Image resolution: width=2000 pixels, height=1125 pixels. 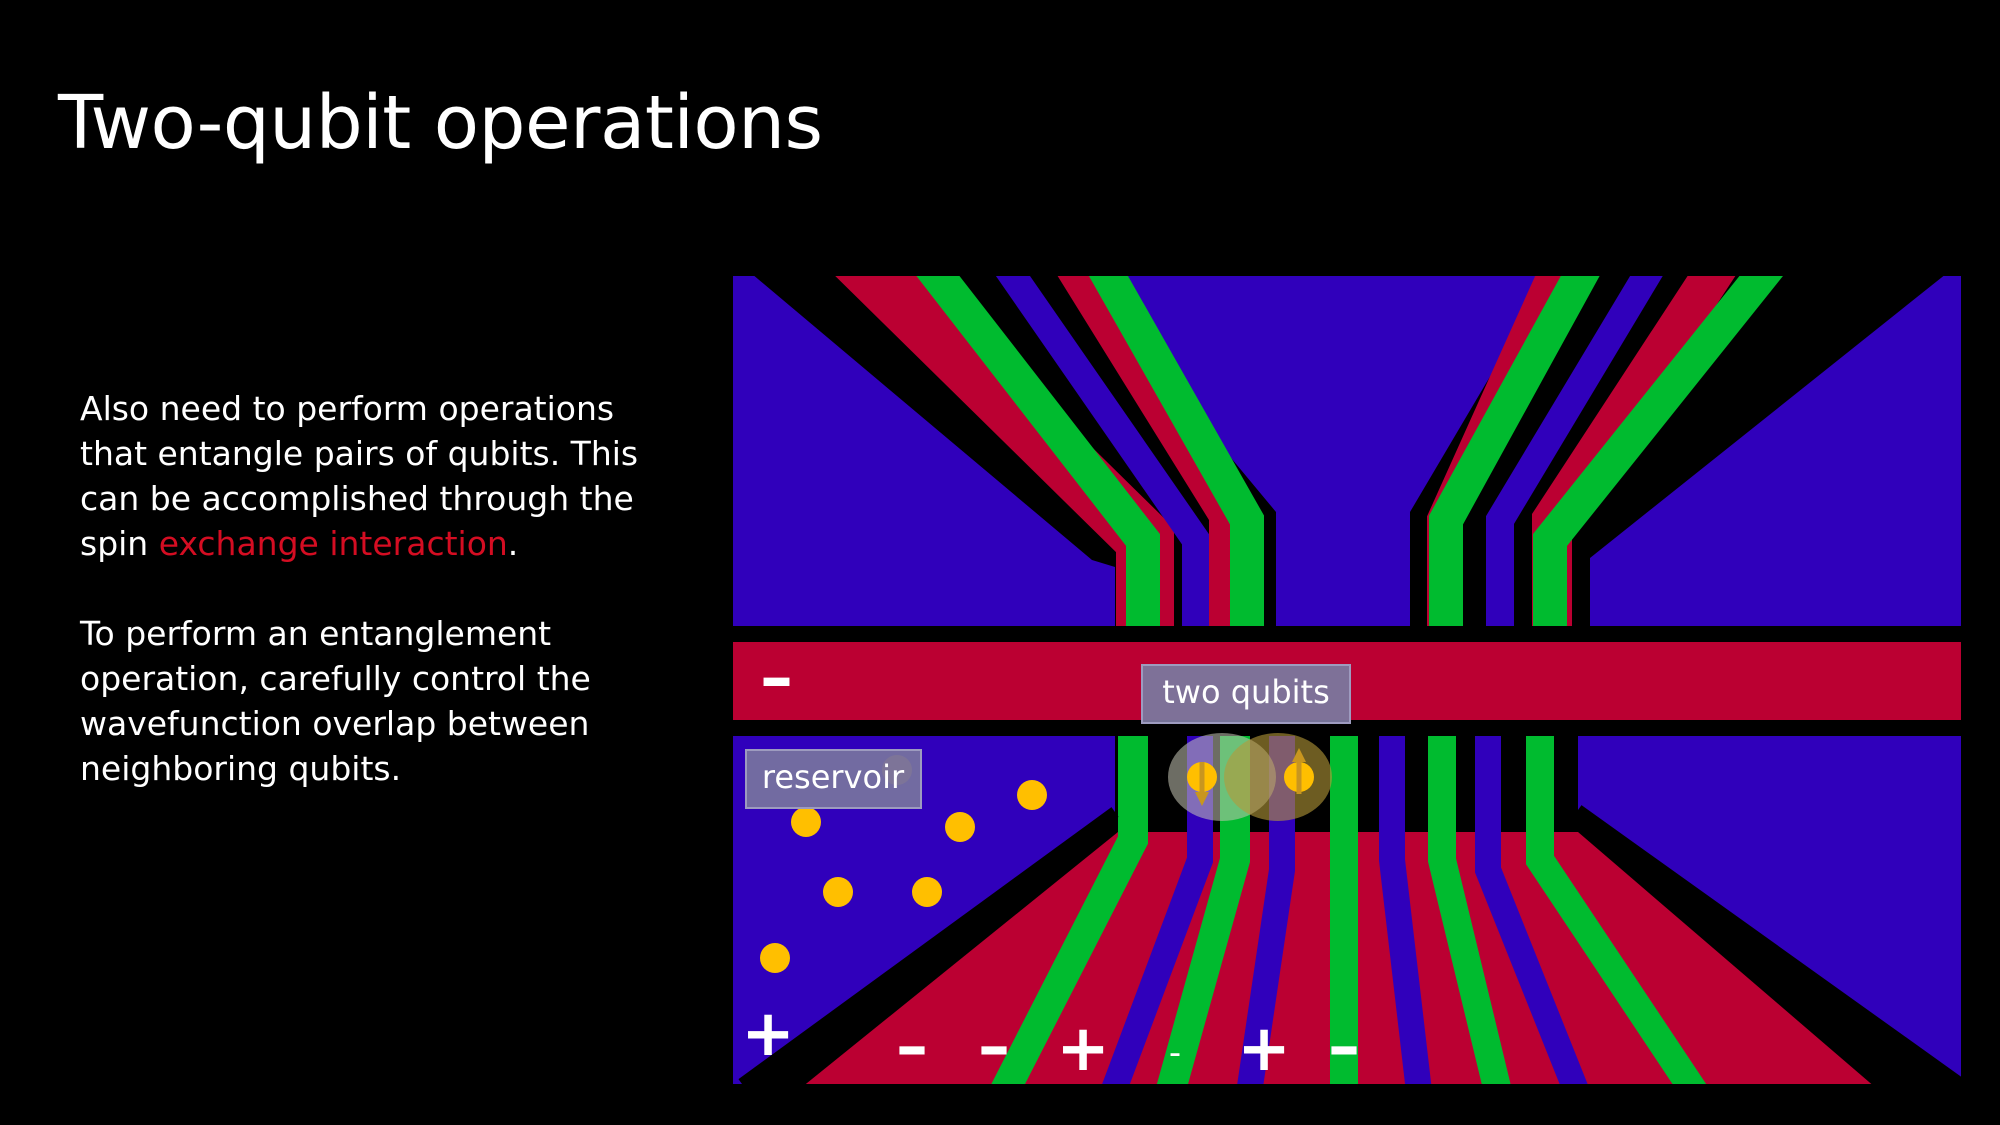 I want to click on barrier-gap-top, so click(x=1347, y=634).